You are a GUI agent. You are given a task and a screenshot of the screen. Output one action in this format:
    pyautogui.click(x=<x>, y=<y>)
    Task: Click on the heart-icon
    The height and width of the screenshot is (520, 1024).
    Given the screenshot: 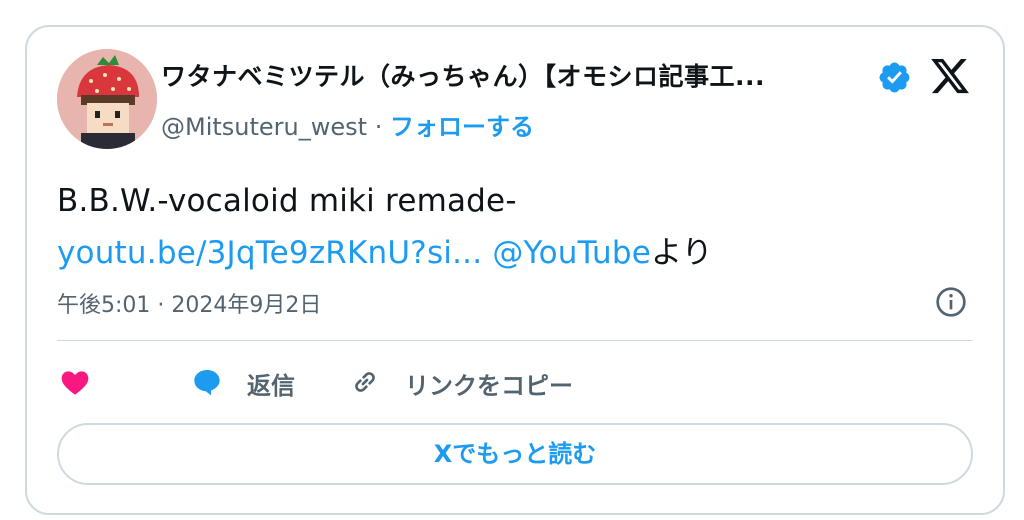 What is the action you would take?
    pyautogui.click(x=75, y=383)
    